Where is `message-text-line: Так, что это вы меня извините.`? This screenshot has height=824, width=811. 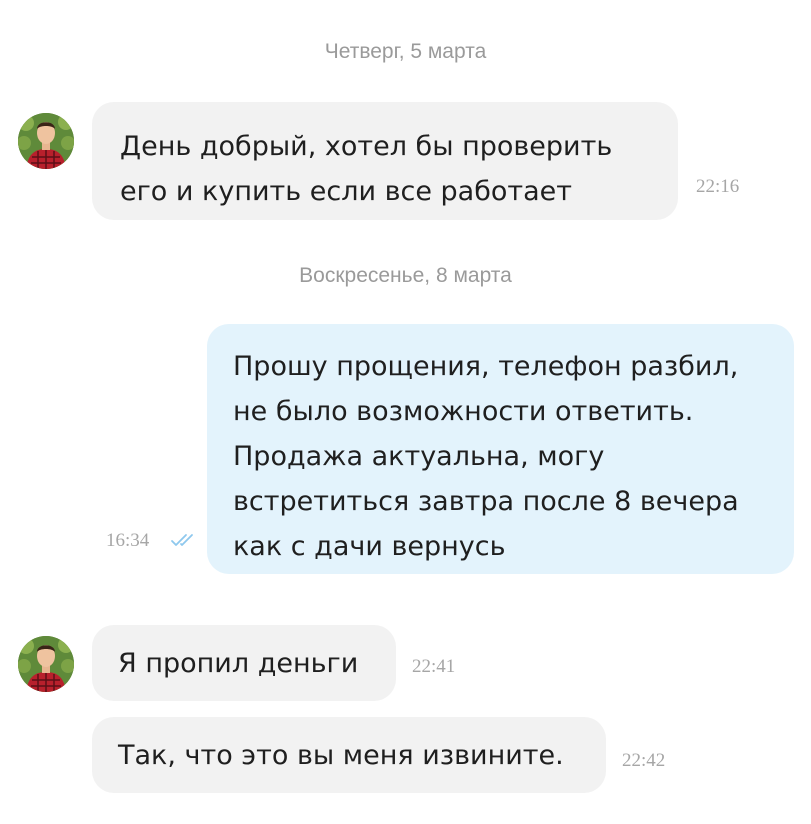
message-text-line: Так, что это вы меня извините. is located at coordinates (341, 755).